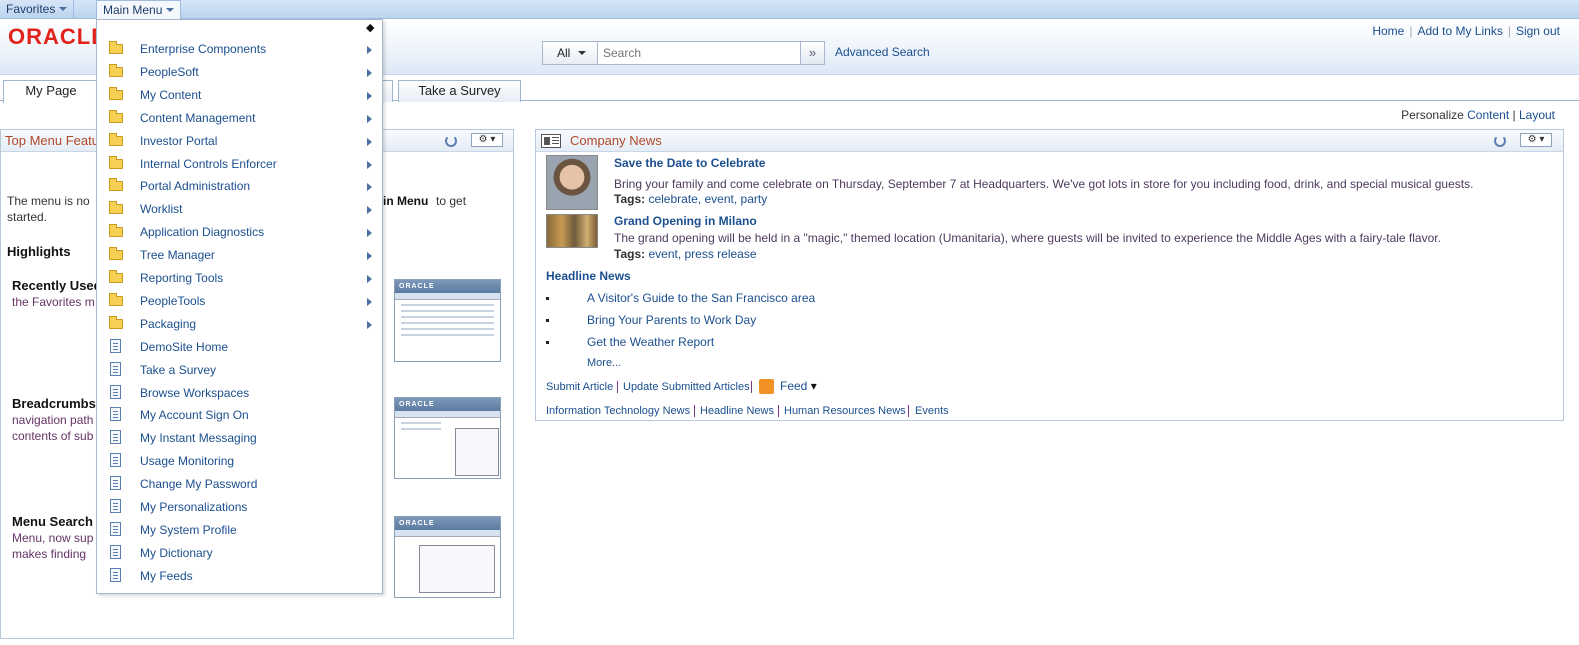  I want to click on main-menu-item: Browse Workspaces, so click(239, 393).